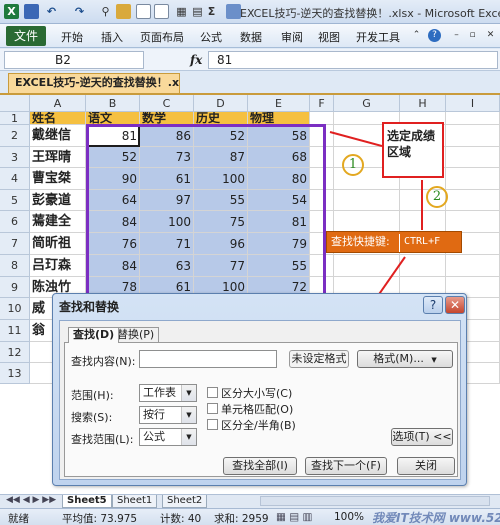 The image size is (500, 525). What do you see at coordinates (233, 11) in the screenshot?
I see `sort-icon` at bounding box center [233, 11].